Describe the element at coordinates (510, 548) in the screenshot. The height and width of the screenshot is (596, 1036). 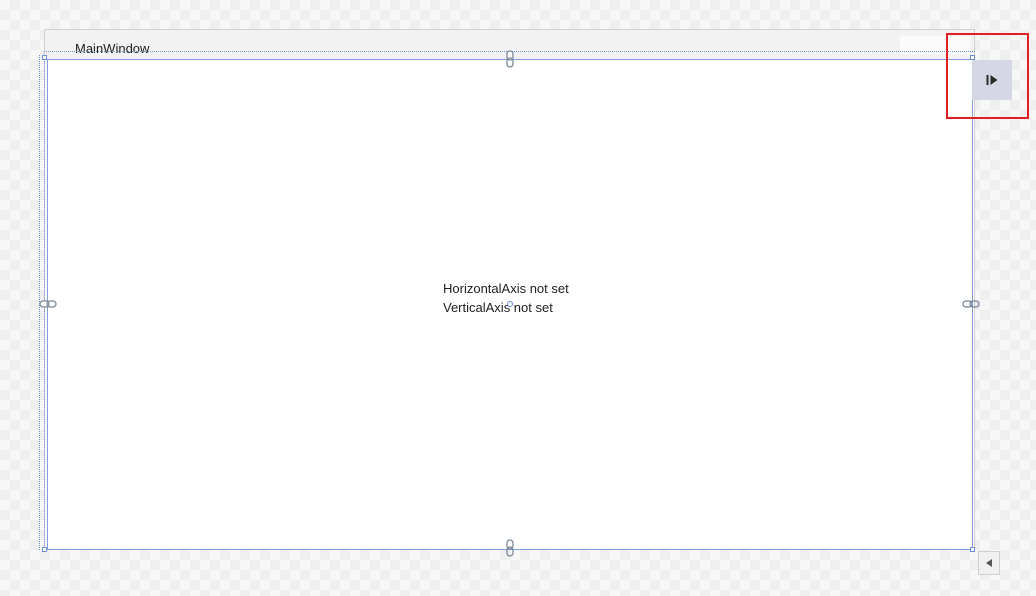
I see `chain-link-icon-bottom` at that location.